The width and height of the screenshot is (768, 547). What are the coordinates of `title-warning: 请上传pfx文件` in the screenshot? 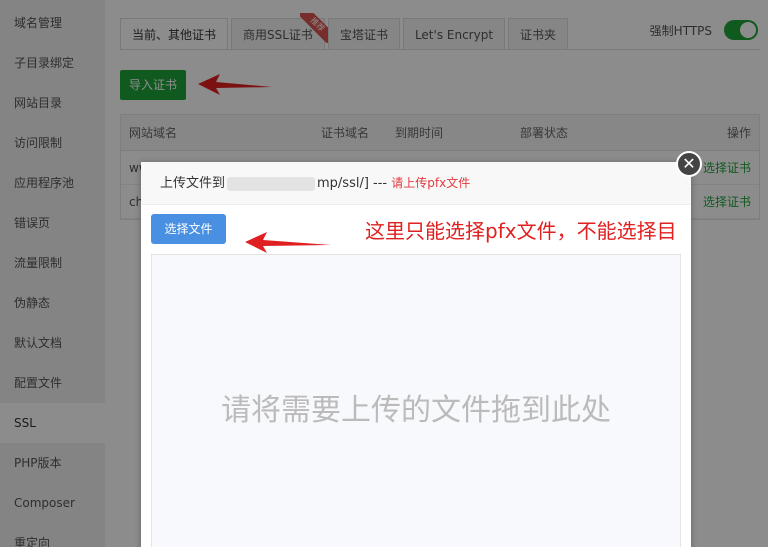 It's located at (431, 183).